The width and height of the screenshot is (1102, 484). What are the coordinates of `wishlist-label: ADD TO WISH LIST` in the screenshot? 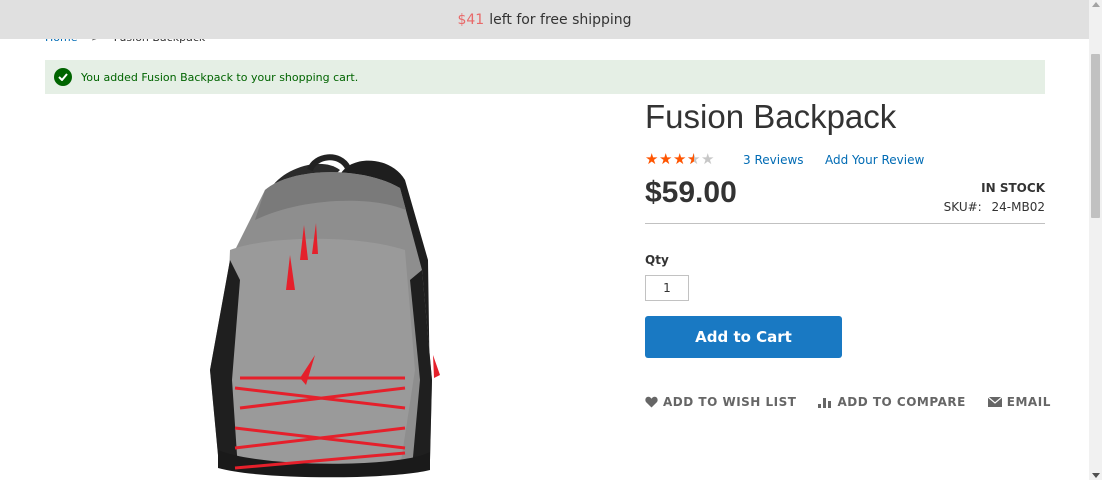 It's located at (730, 402).